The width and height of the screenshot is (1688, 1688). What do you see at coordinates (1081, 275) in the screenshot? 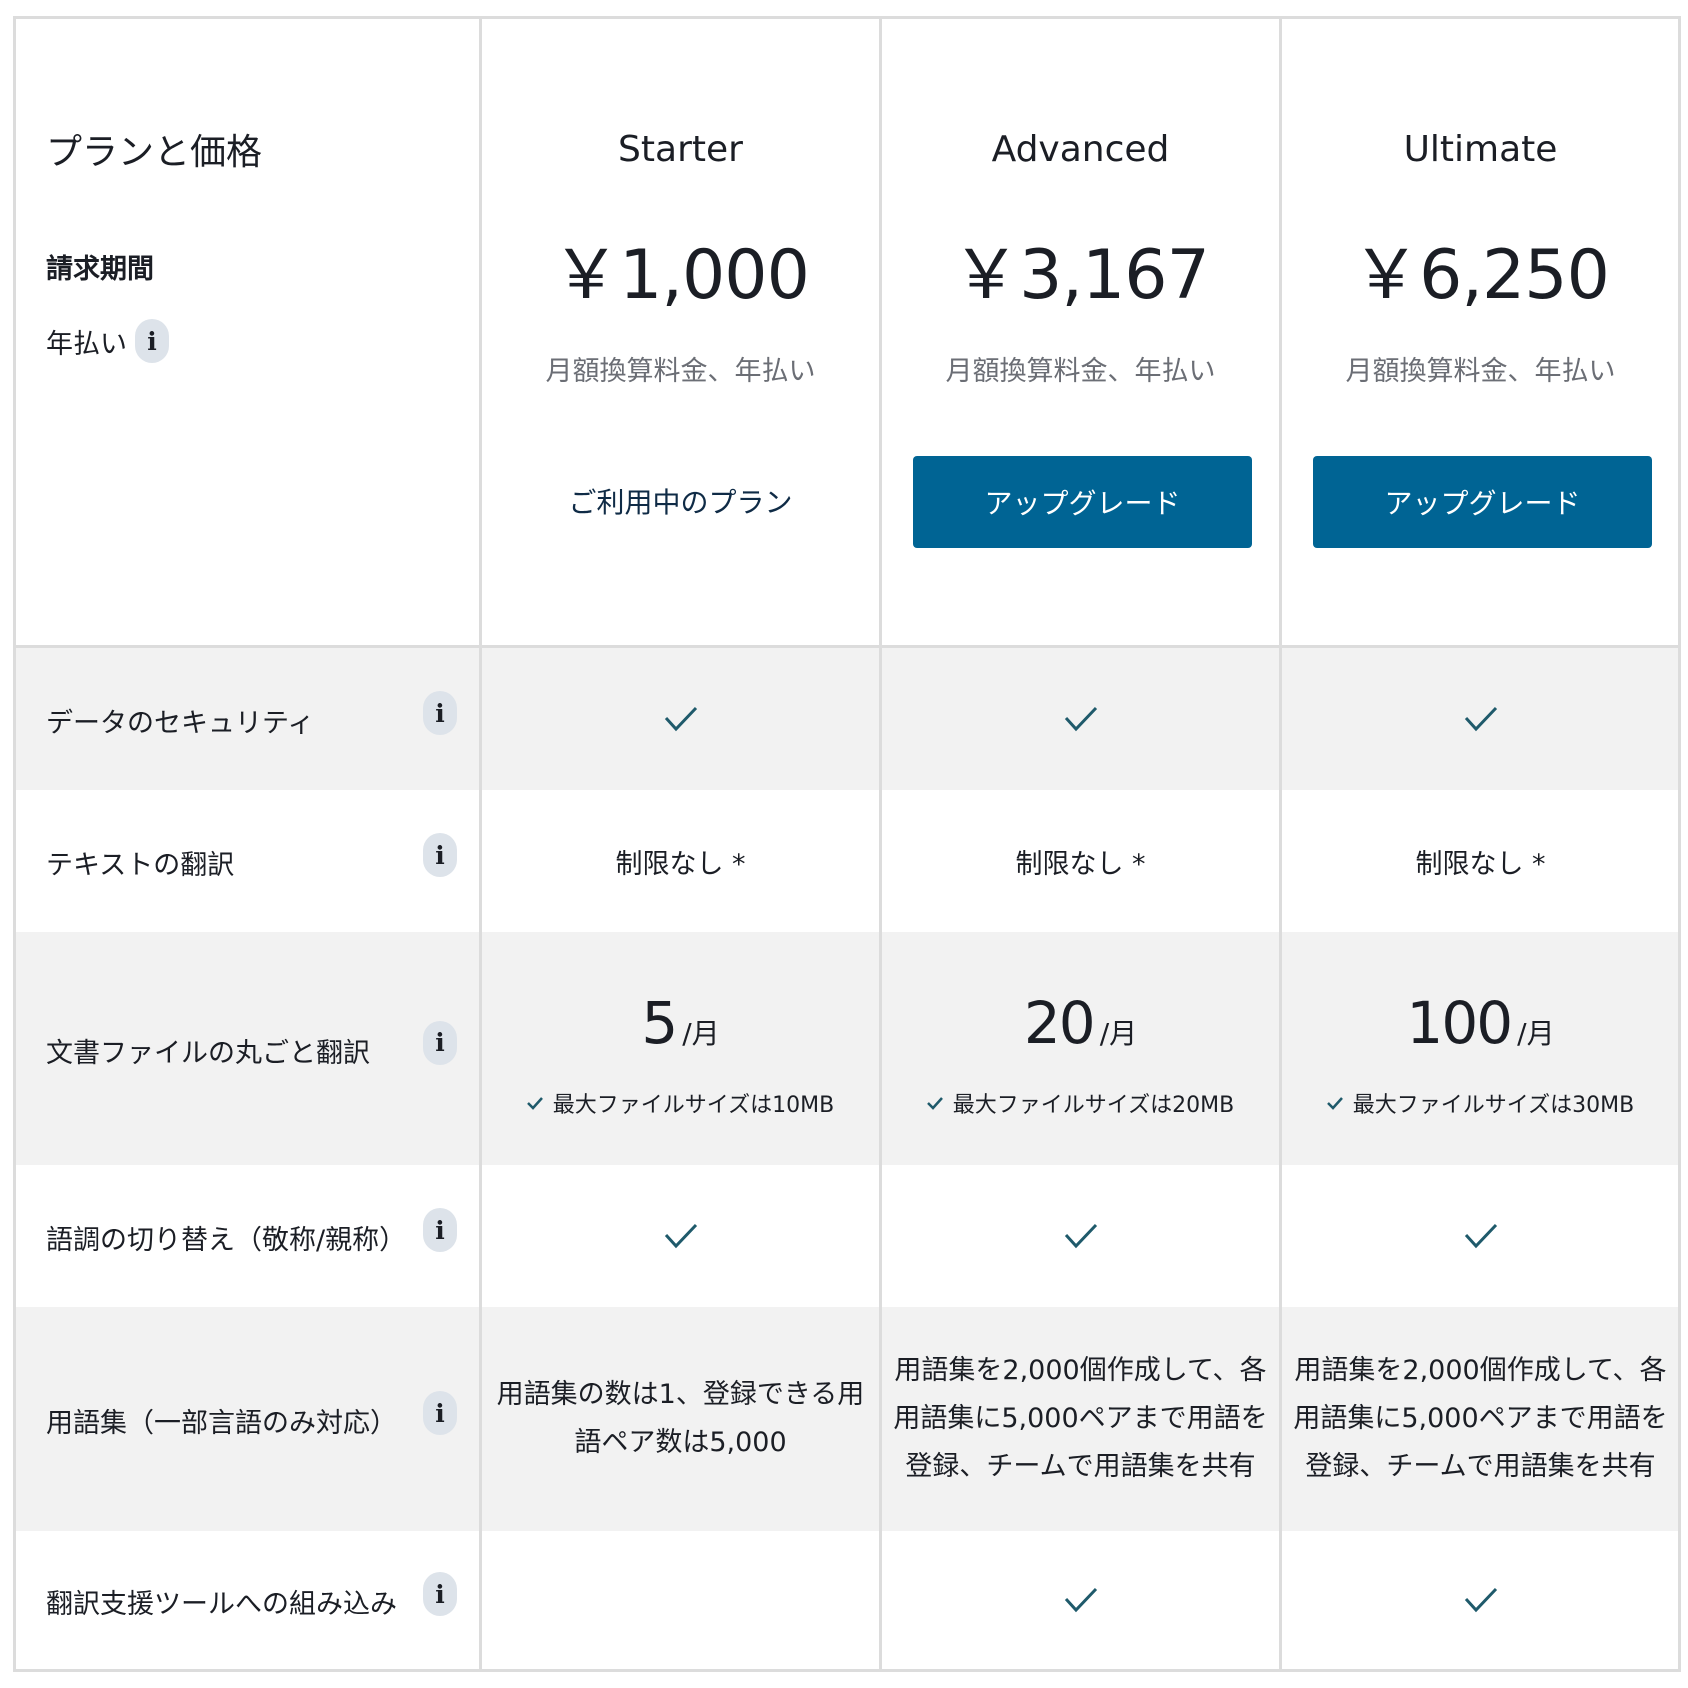
I see `plan-price: ￥3,167` at bounding box center [1081, 275].